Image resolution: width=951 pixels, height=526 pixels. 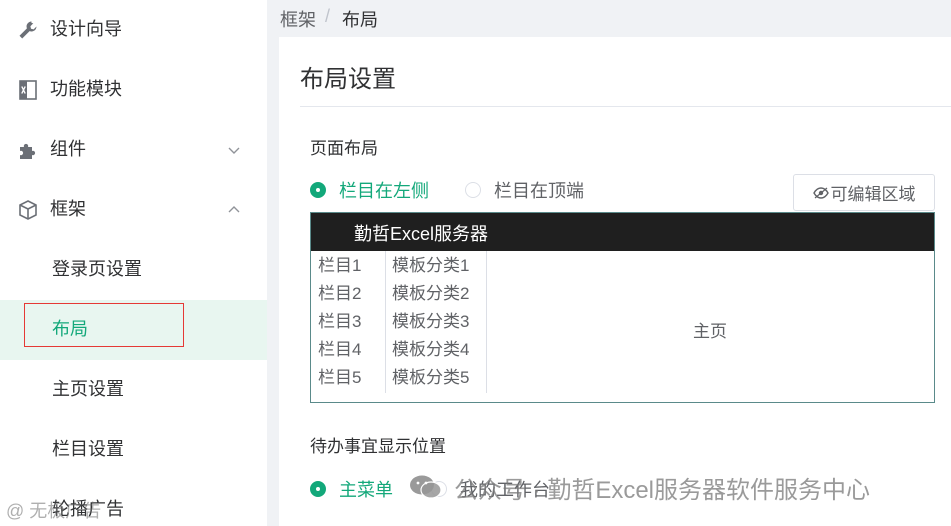 I want to click on title-divider, so click(x=625, y=106).